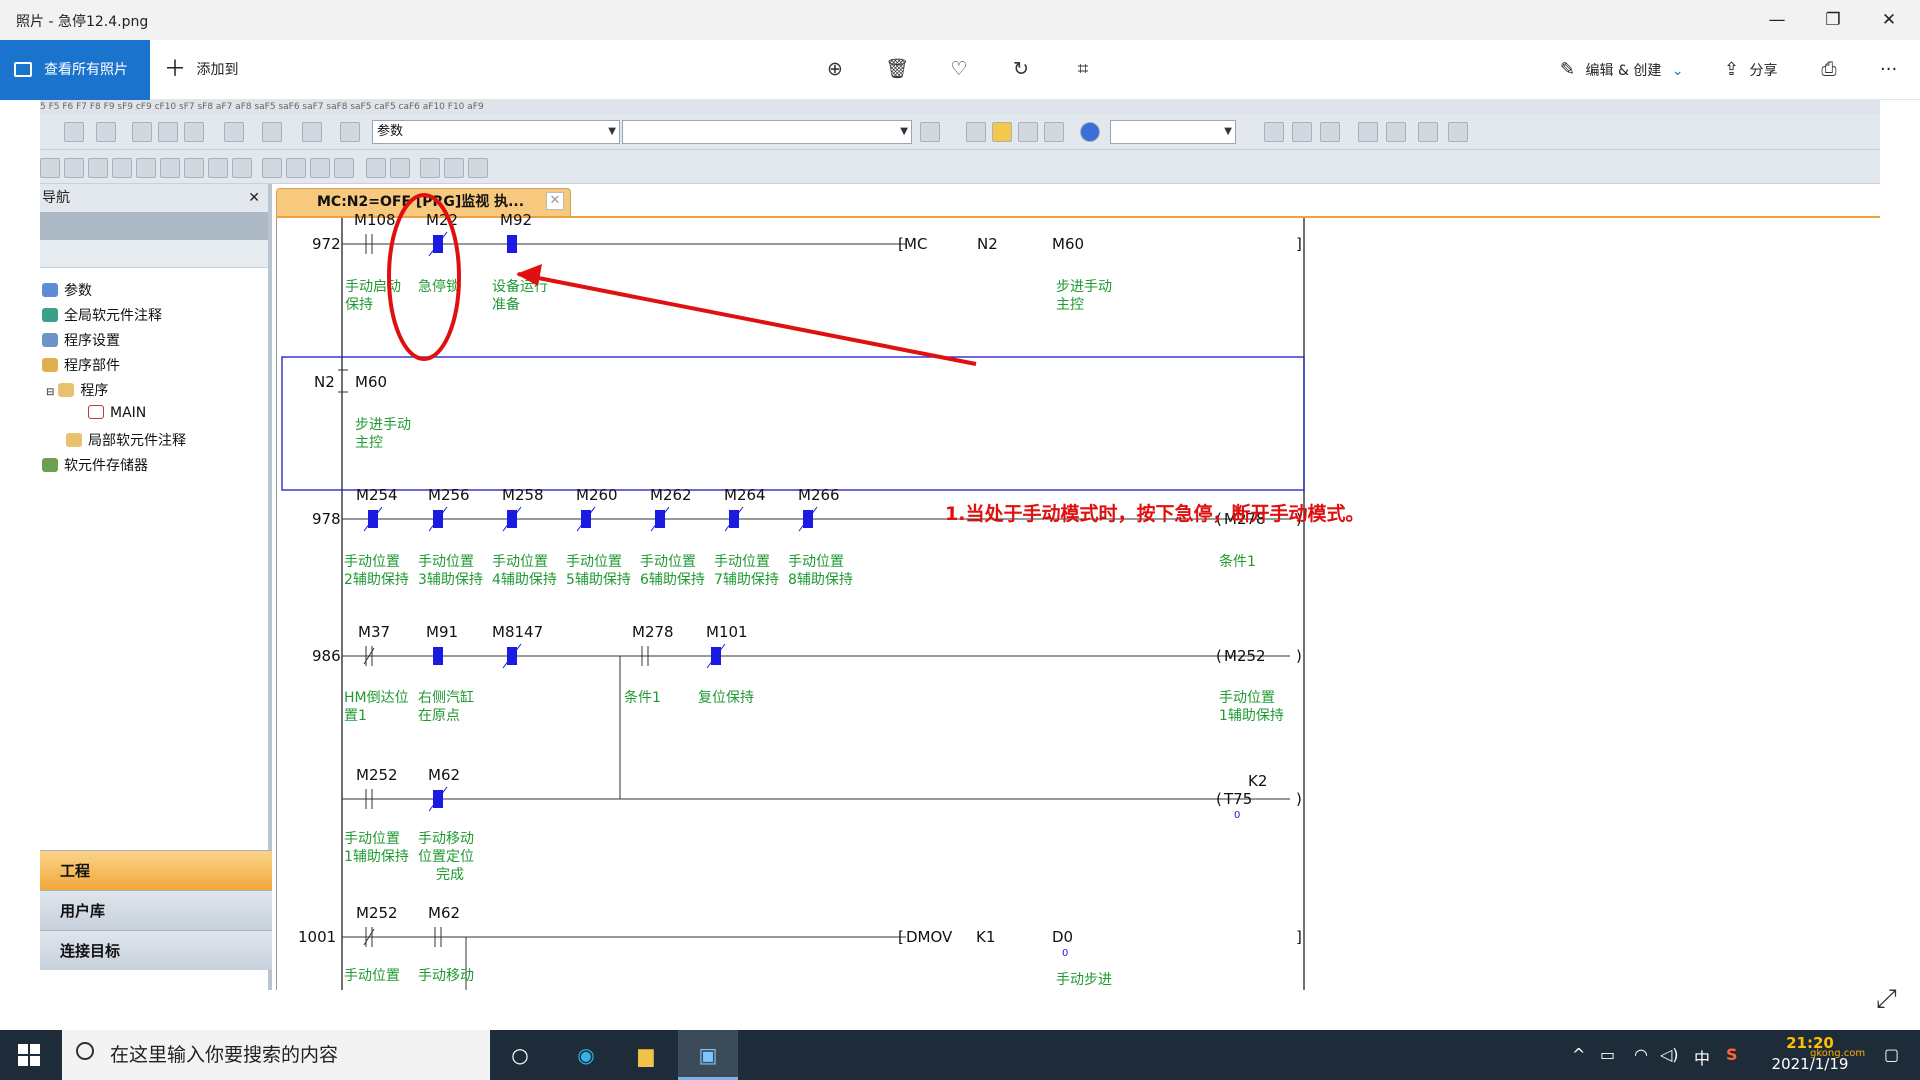 The height and width of the screenshot is (1080, 1920). Describe the element at coordinates (767, 132) in the screenshot. I see `device-combo: ▼` at that location.